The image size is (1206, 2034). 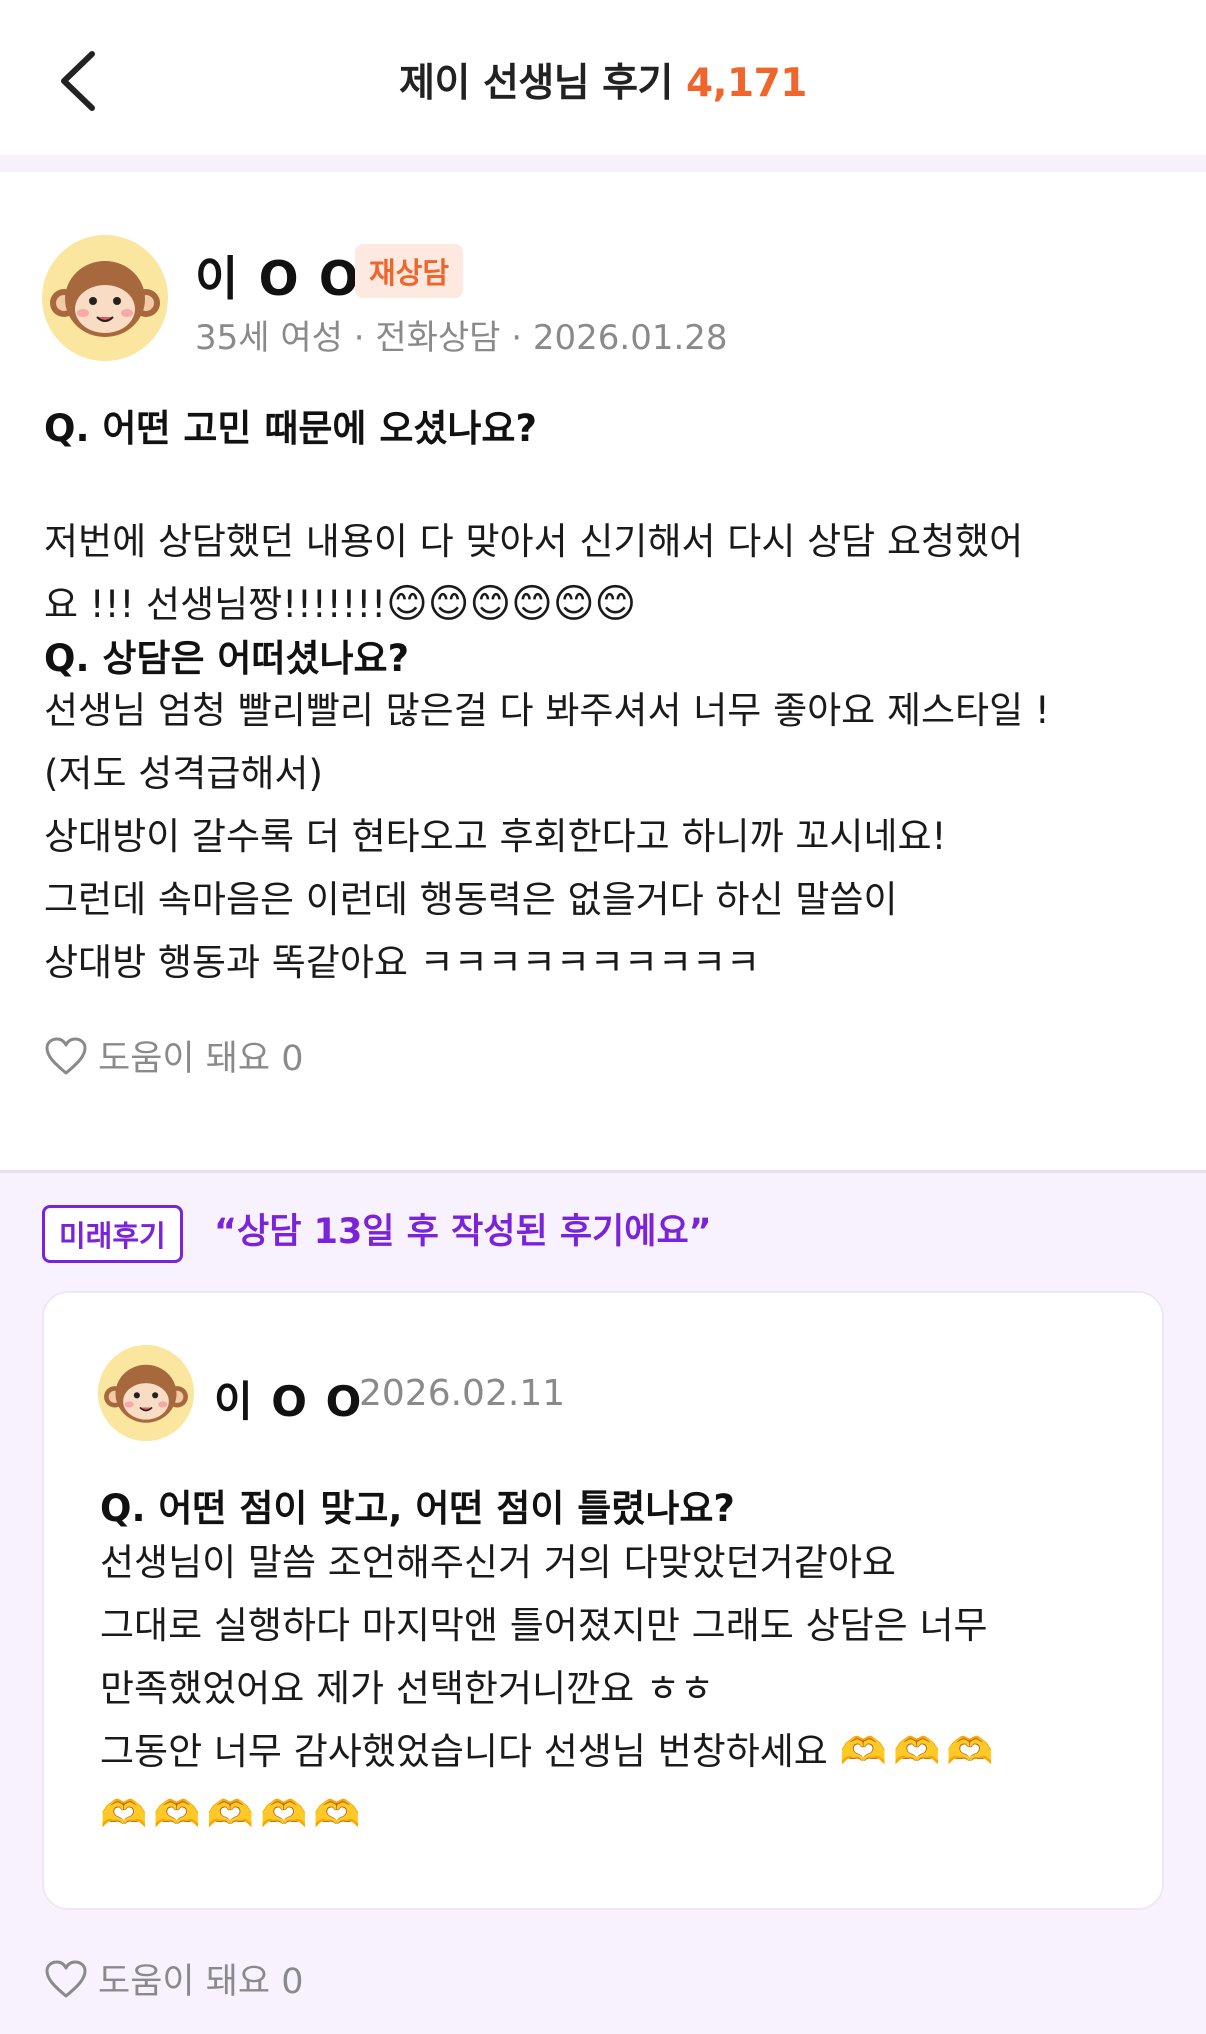 I want to click on future-review-date: 2026.02.11, so click(x=462, y=1393).